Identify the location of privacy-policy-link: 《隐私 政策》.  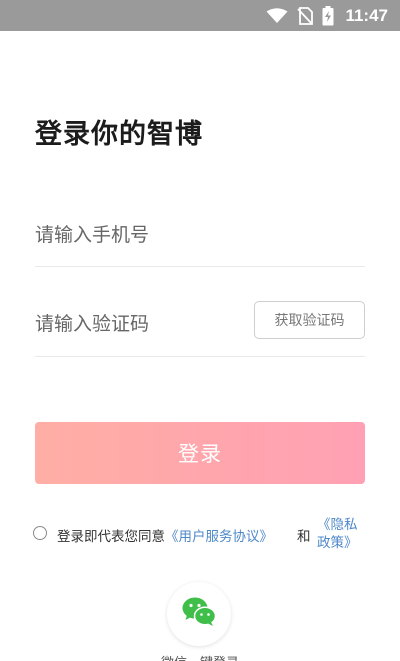
(342, 534).